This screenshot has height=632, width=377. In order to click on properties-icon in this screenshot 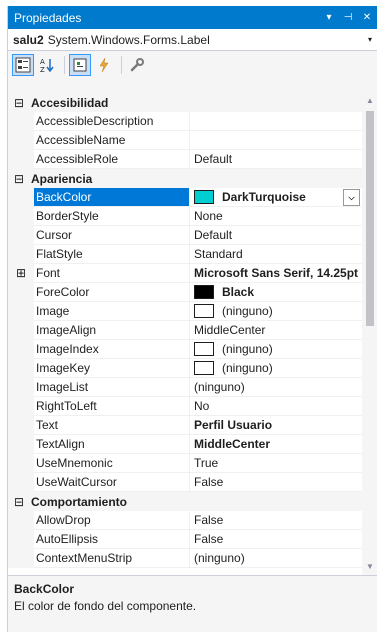, I will do `click(80, 65)`.